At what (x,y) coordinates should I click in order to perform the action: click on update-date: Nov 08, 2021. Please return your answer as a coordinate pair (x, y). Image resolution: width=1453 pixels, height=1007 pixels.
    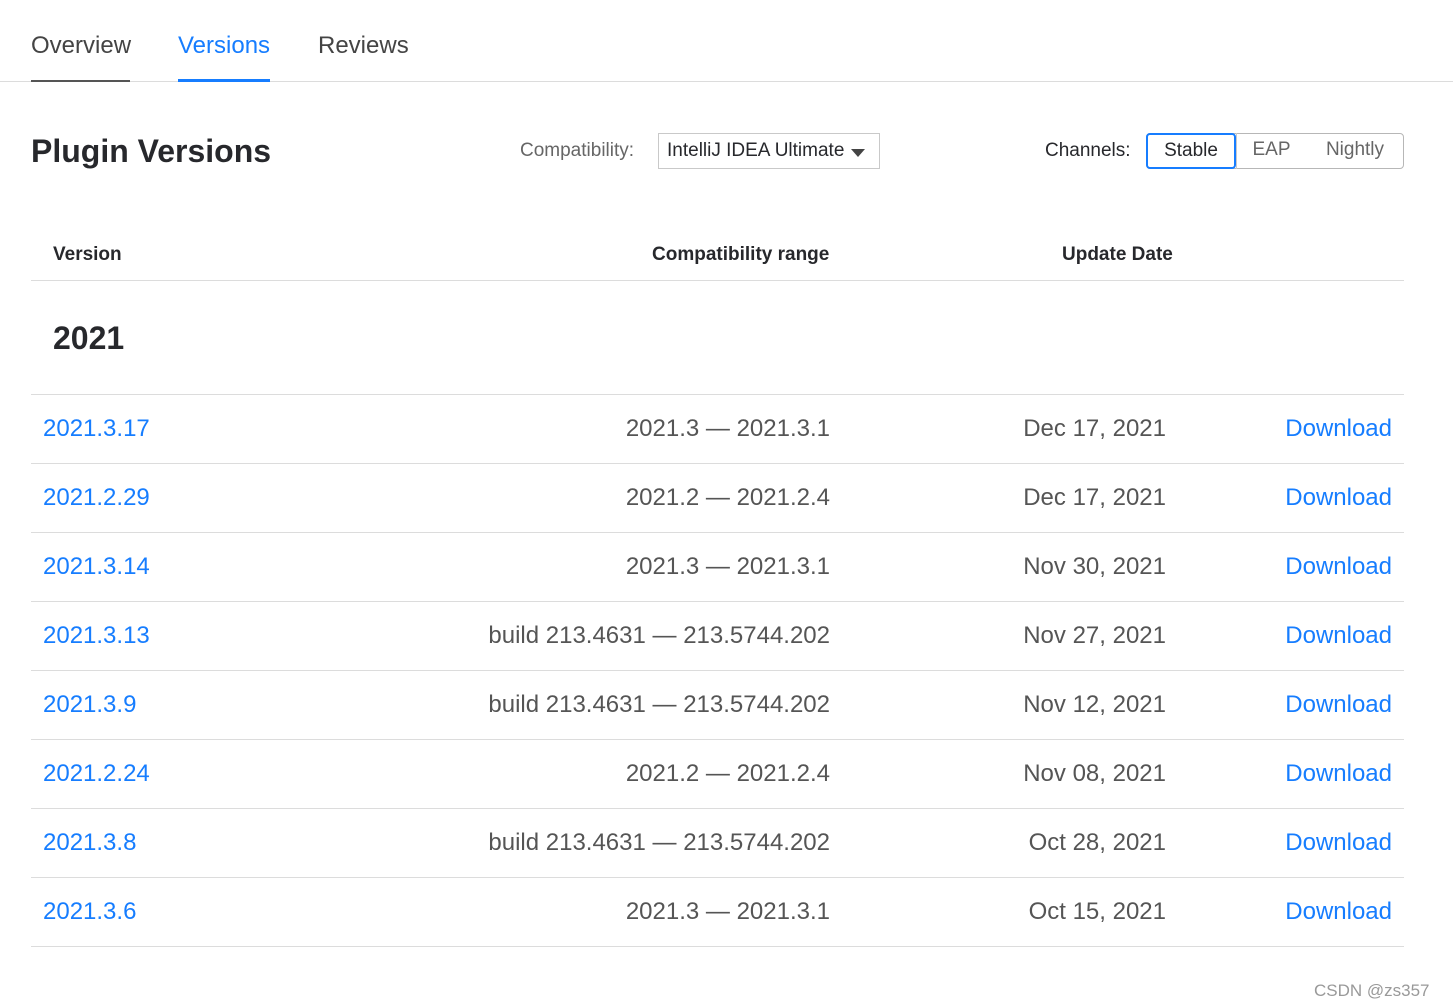
    Looking at the image, I should click on (1094, 773).